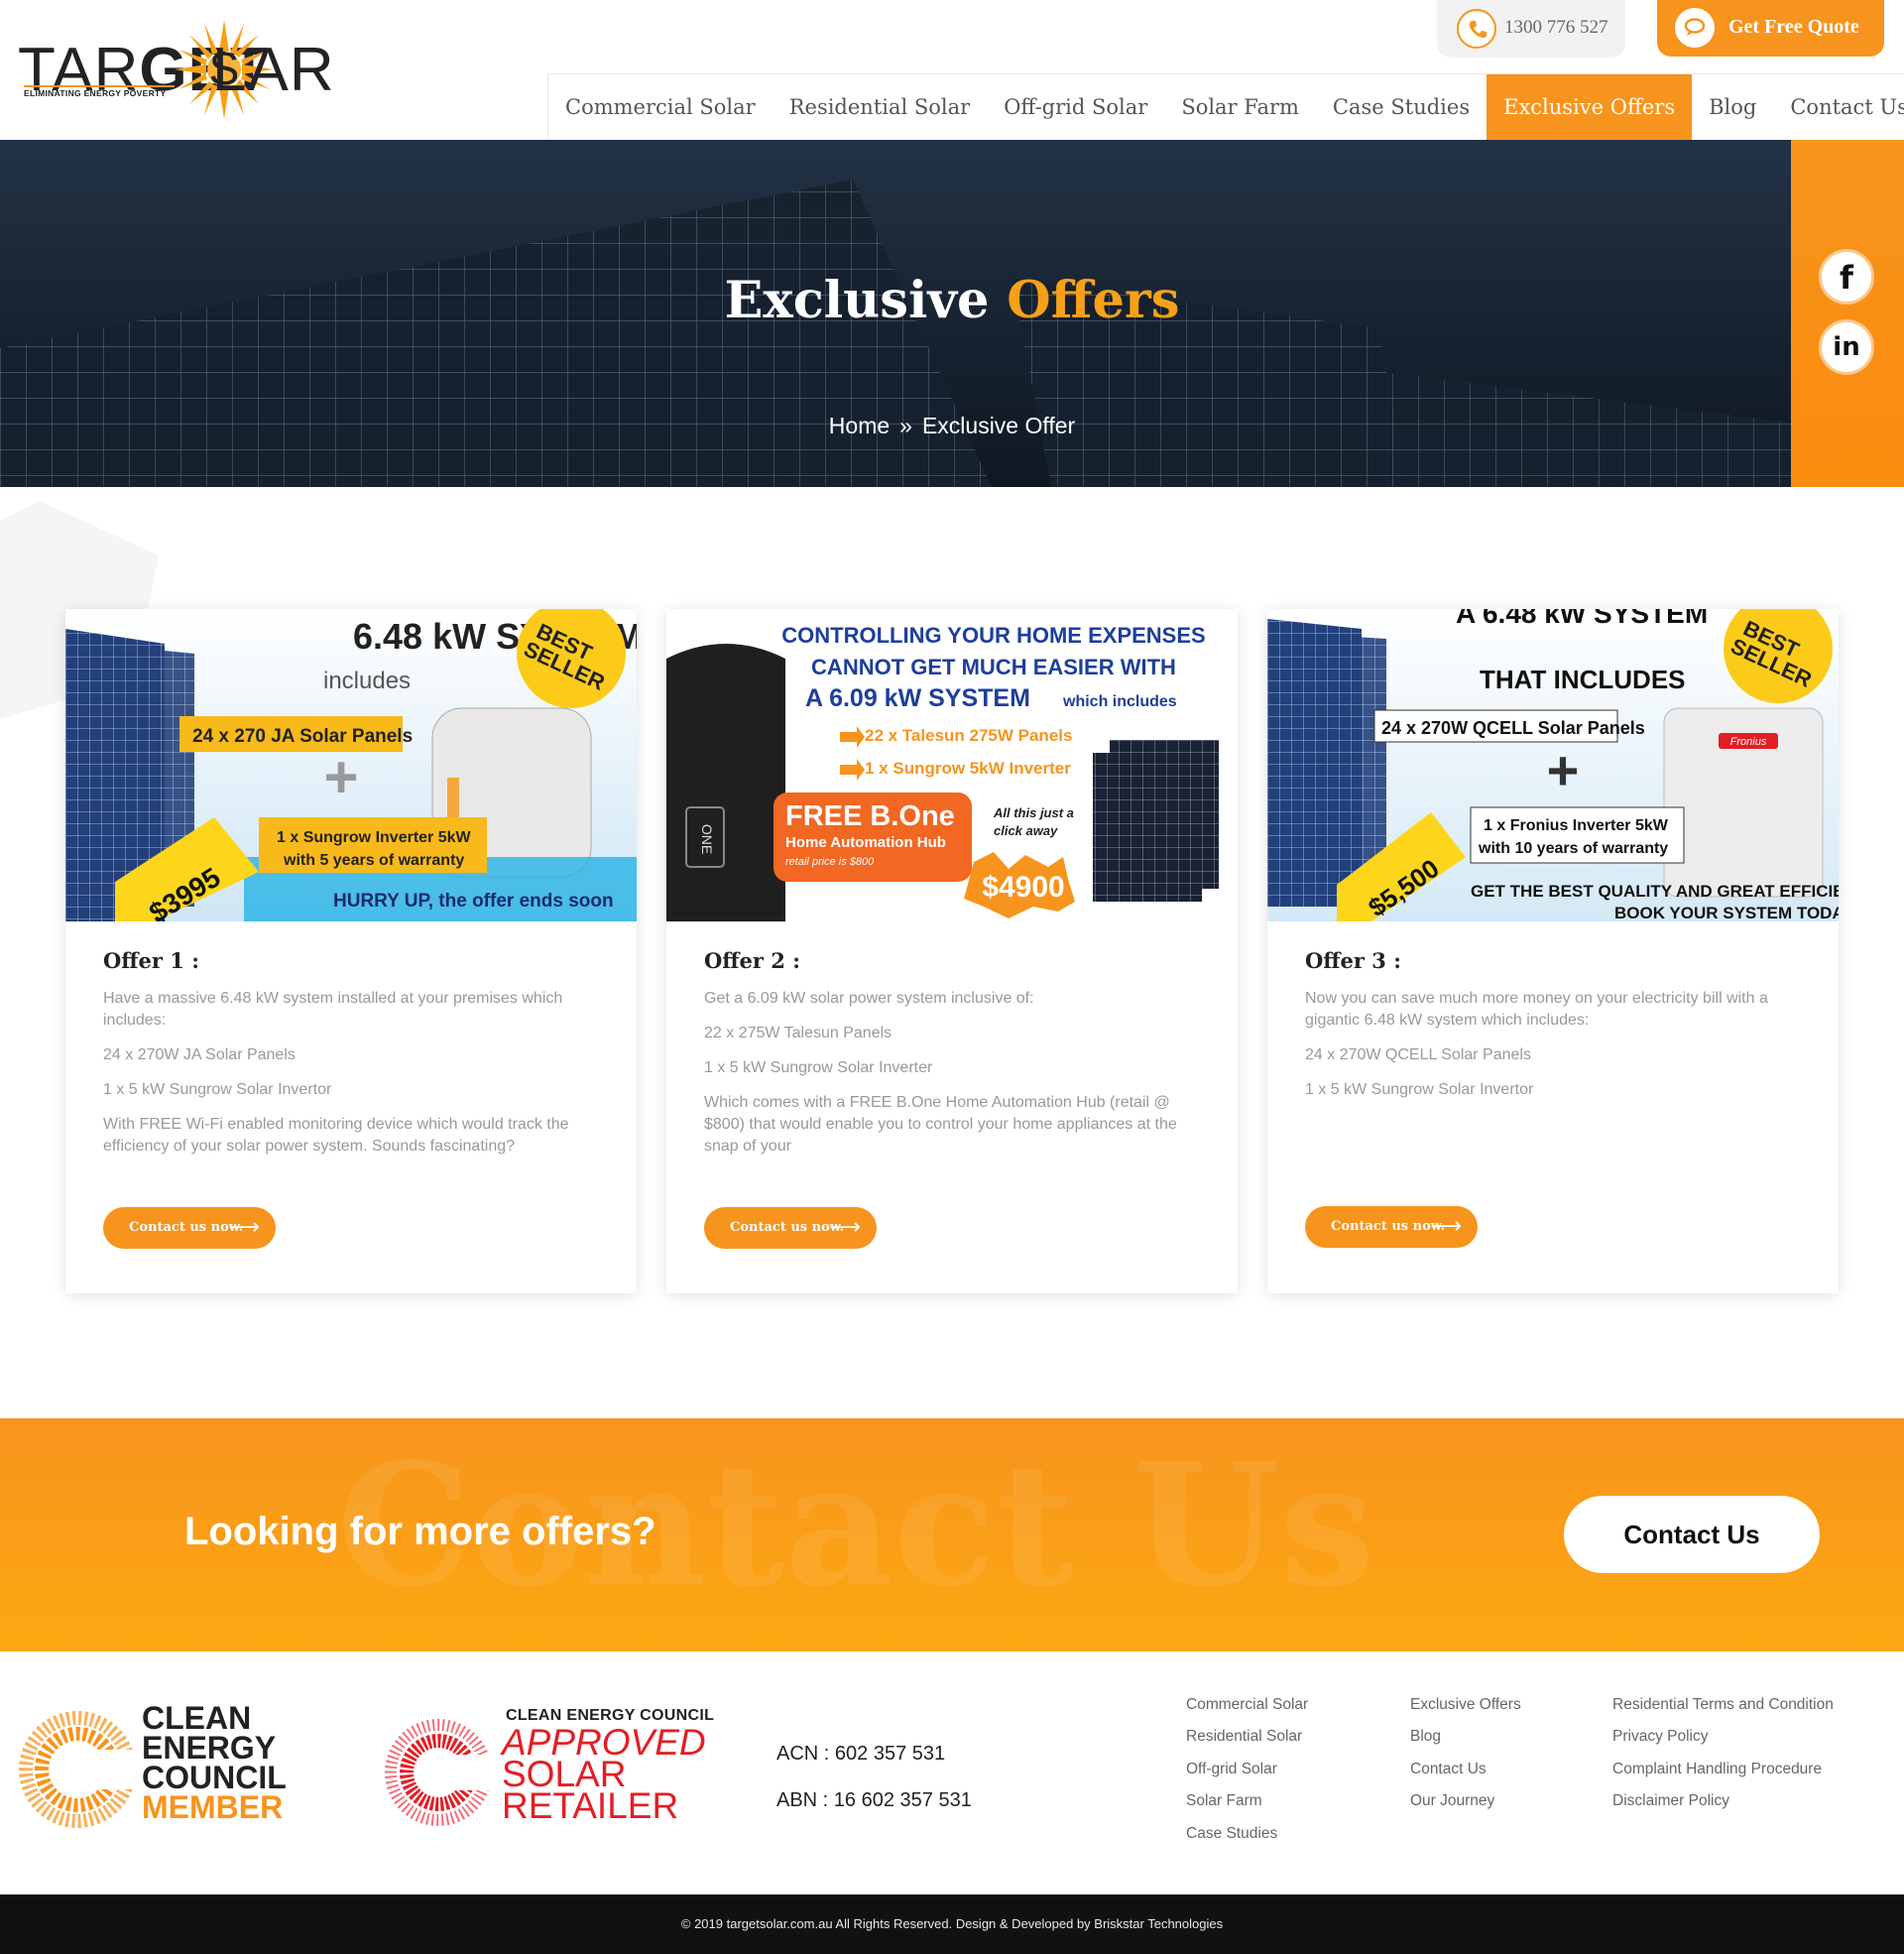  I want to click on offer-3-contact-button: Contact us now. ⟶, so click(1391, 1227).